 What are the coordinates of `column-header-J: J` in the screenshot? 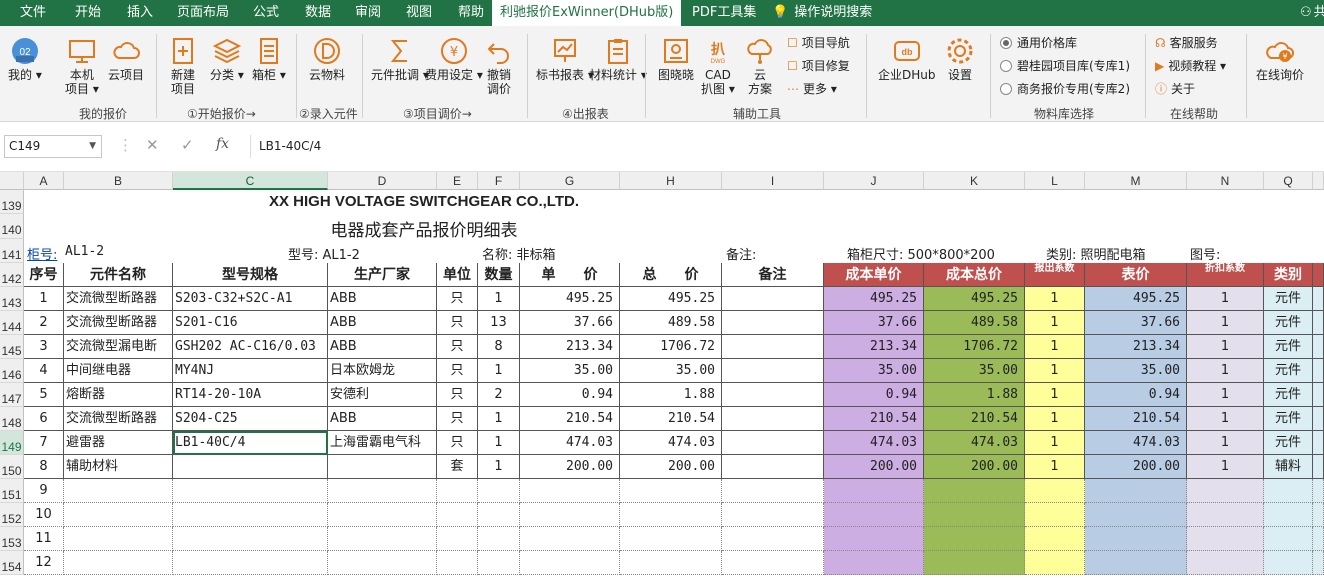 It's located at (874, 181).